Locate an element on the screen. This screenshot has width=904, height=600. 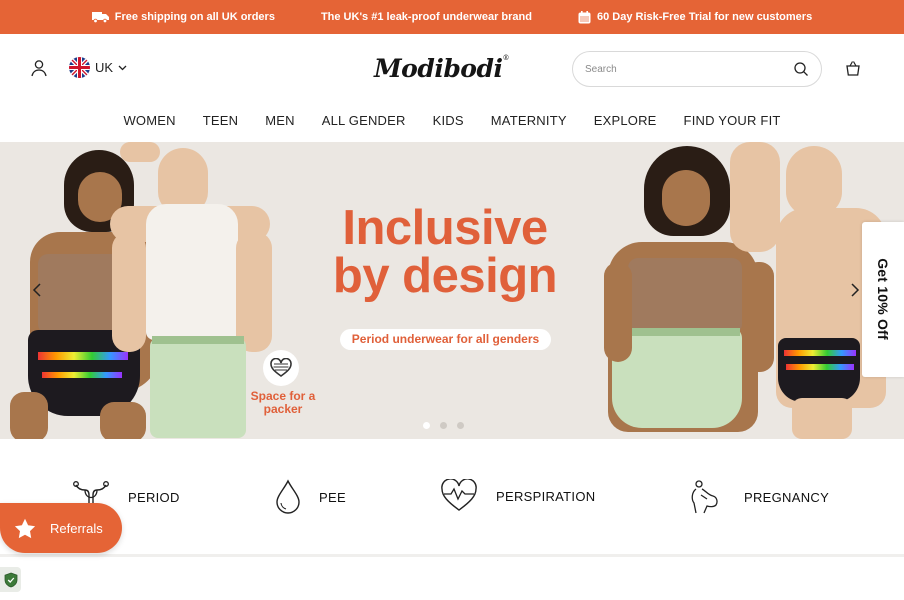
referrals-button: Referrals is located at coordinates (61, 528).